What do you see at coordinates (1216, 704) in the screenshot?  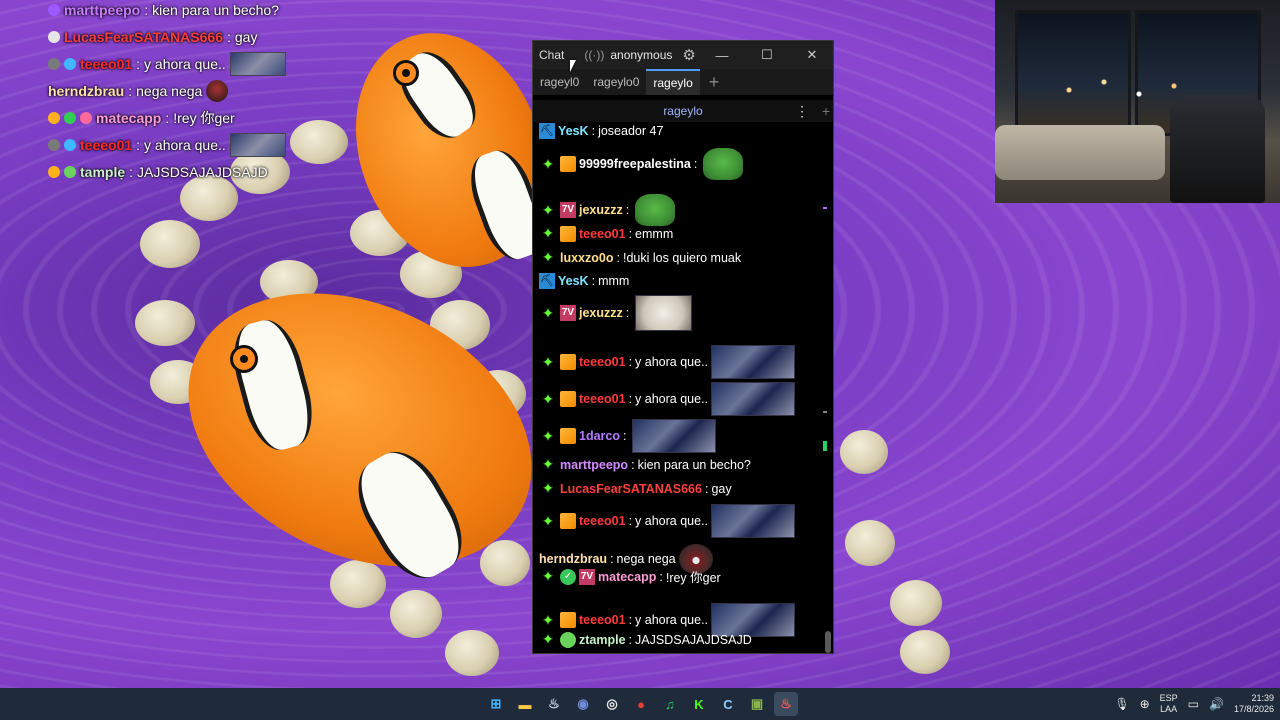 I see `volume-icon: 🔊` at bounding box center [1216, 704].